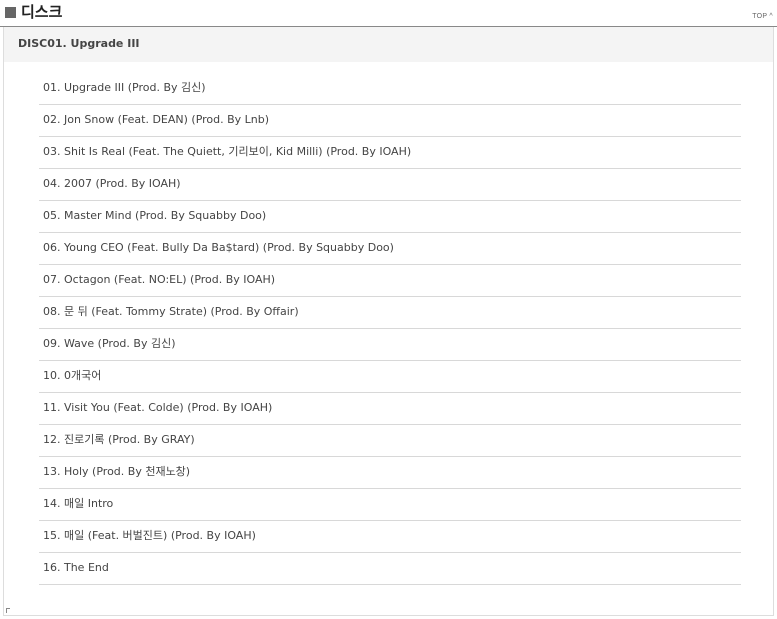 The width and height of the screenshot is (777, 619). What do you see at coordinates (76, 567) in the screenshot?
I see `track-title: 16. The End` at bounding box center [76, 567].